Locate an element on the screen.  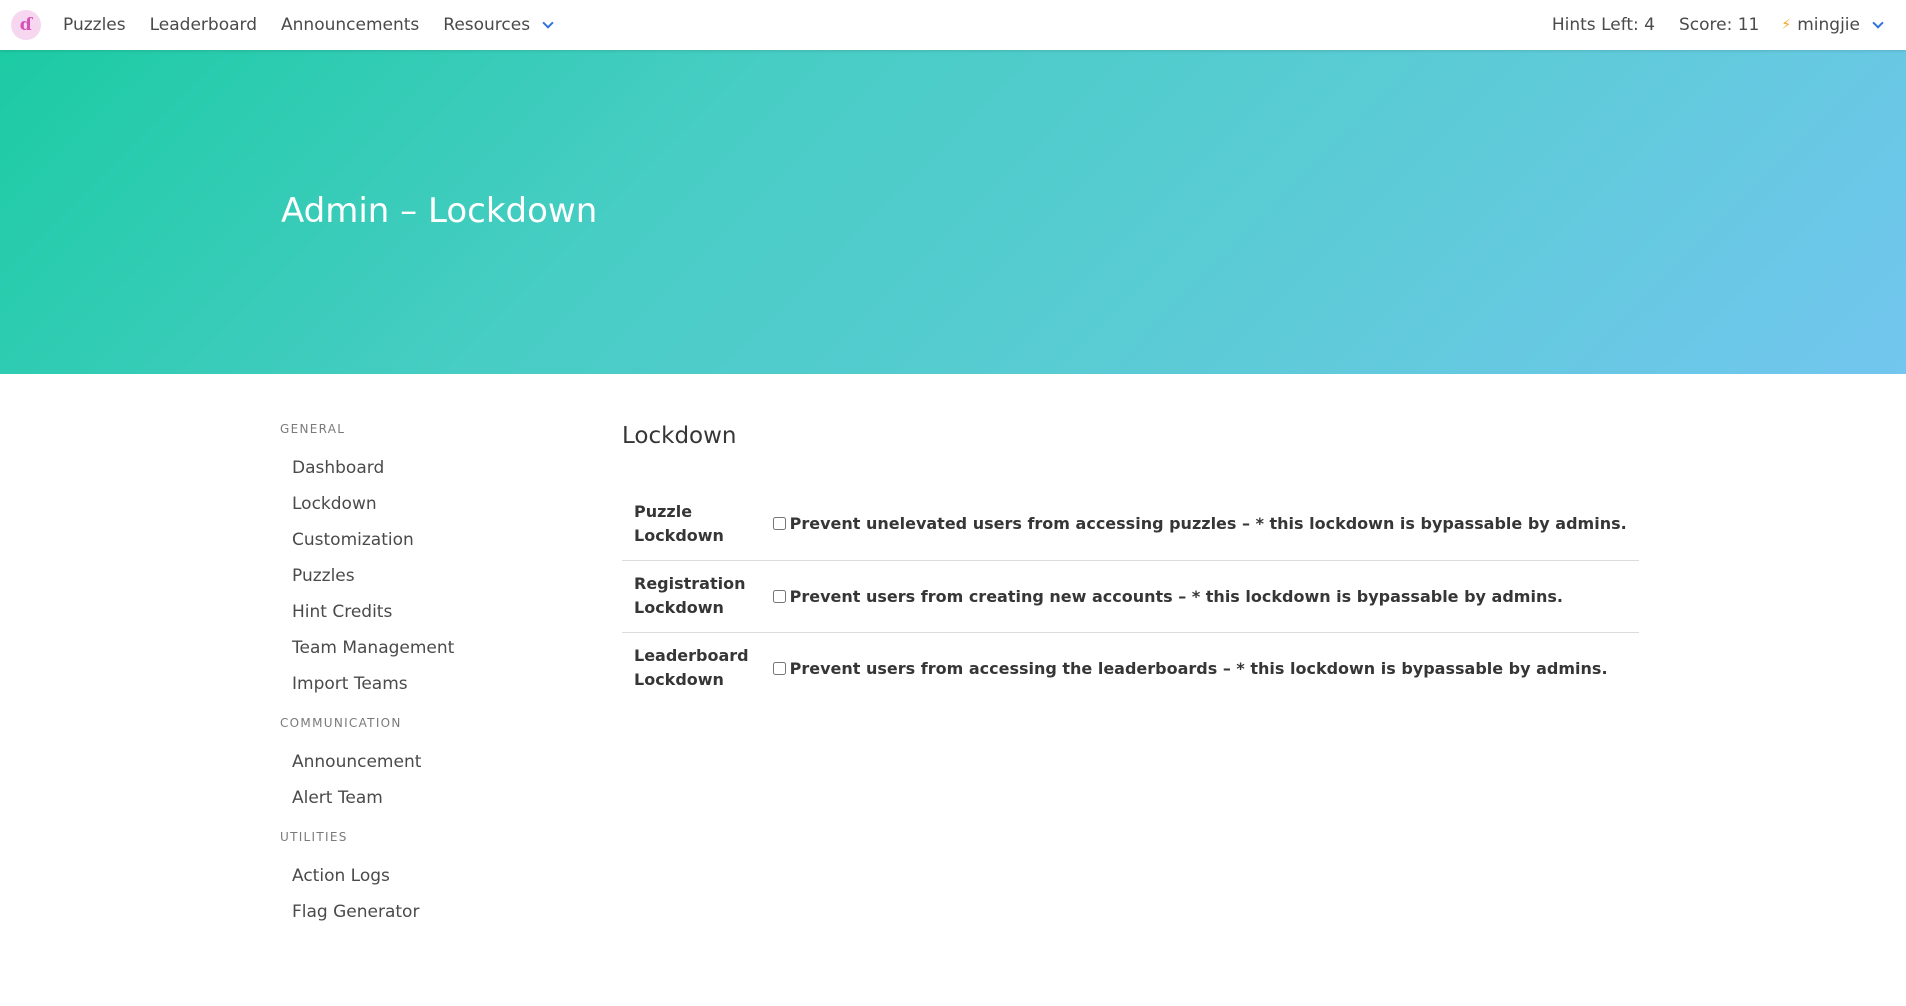
sidebar-item-flag-generator: Flag Generator is located at coordinates (430, 912).